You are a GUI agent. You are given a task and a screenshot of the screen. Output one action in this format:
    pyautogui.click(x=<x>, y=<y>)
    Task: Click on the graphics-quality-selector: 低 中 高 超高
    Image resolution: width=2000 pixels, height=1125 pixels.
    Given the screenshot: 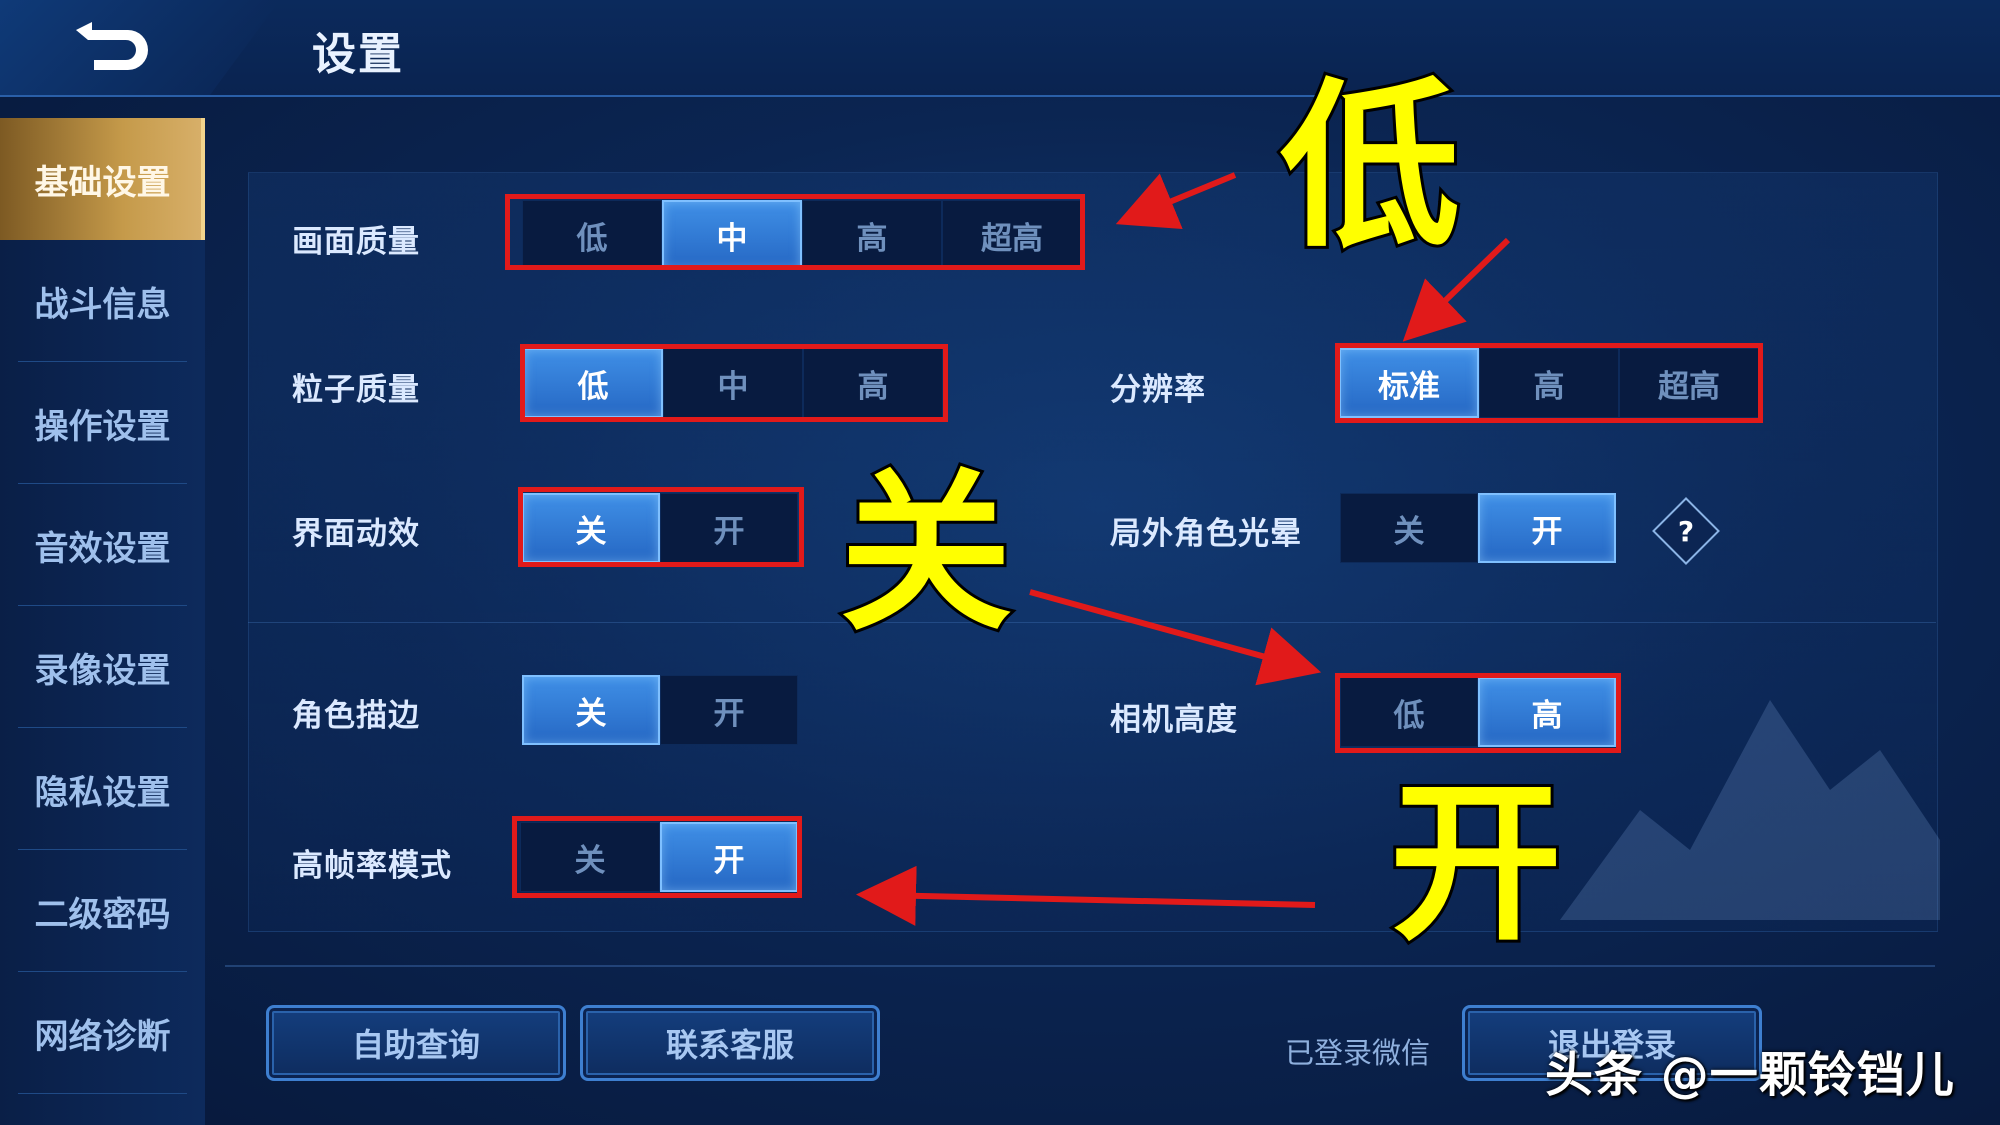 What is the action you would take?
    pyautogui.click(x=802, y=235)
    